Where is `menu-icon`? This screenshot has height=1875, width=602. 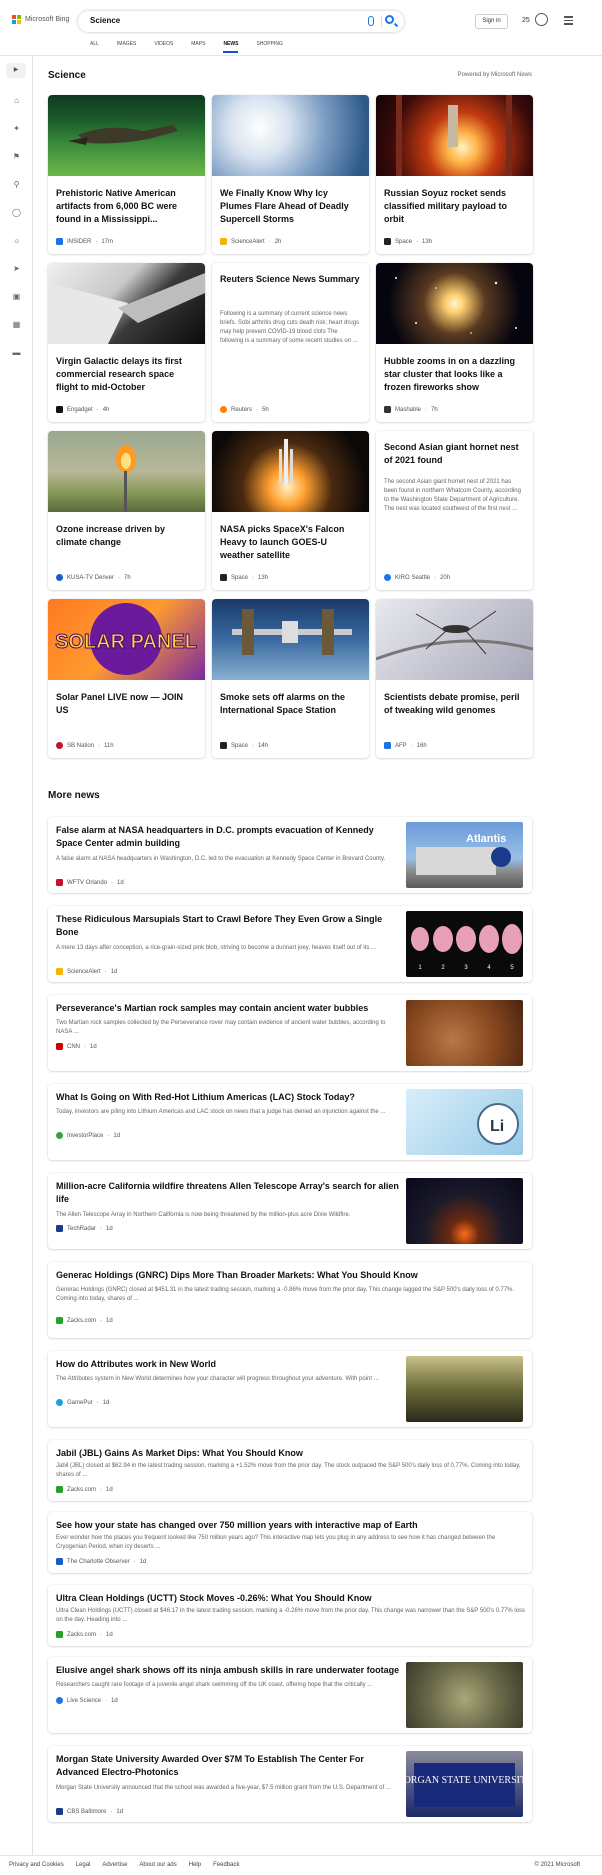 menu-icon is located at coordinates (568, 21).